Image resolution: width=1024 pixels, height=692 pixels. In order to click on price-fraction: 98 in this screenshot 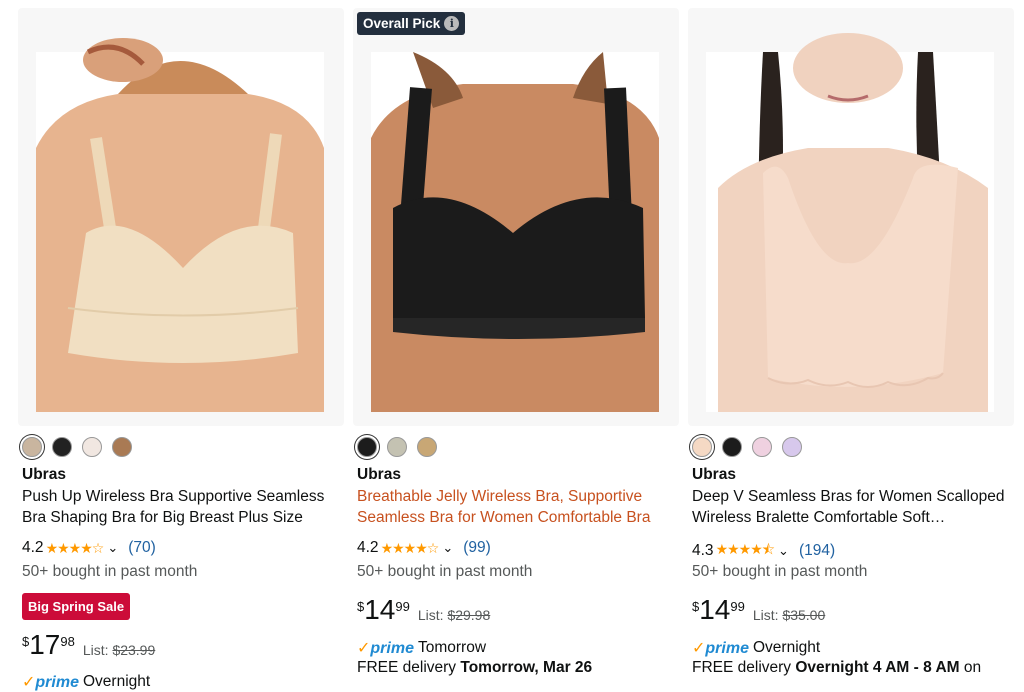, I will do `click(67, 641)`.